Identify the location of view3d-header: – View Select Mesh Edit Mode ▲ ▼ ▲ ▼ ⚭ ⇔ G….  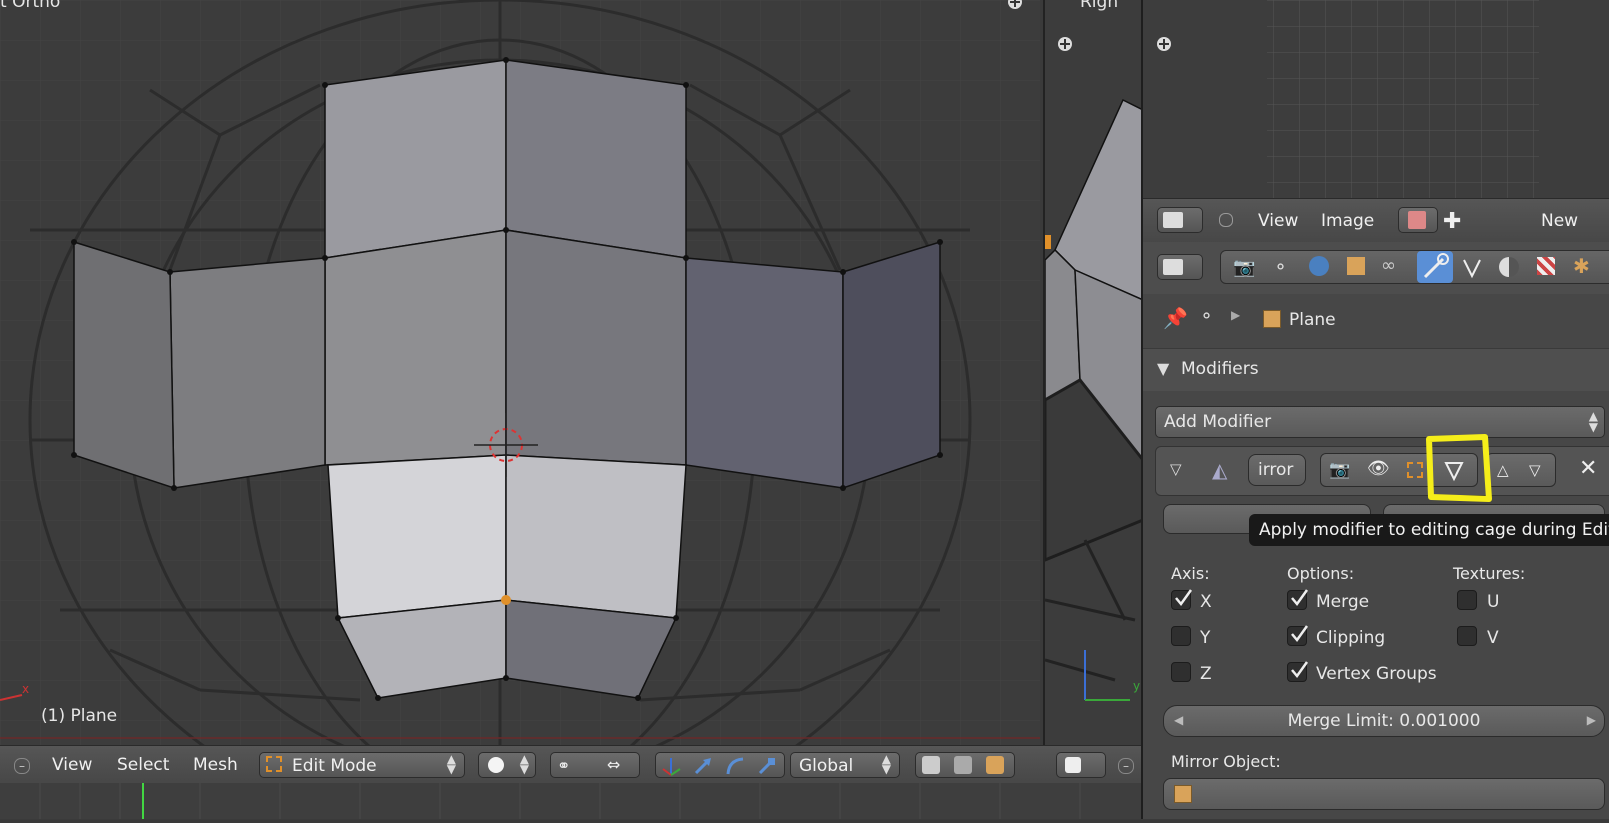
(570, 764).